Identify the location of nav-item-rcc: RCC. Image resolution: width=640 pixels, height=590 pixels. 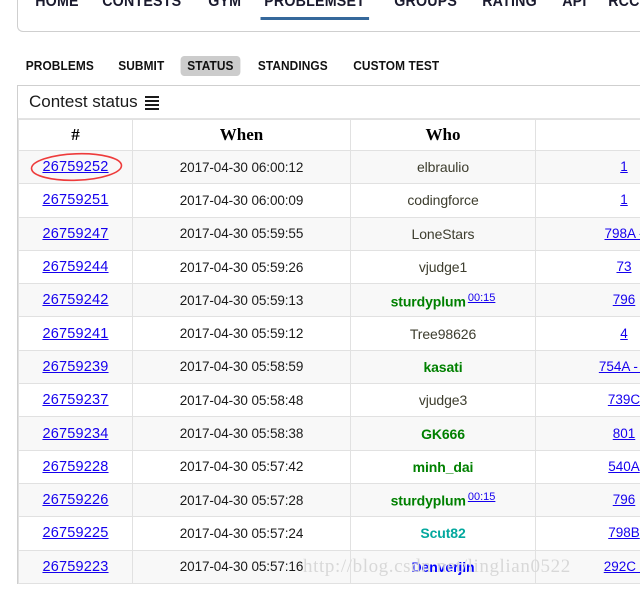
(619, 9).